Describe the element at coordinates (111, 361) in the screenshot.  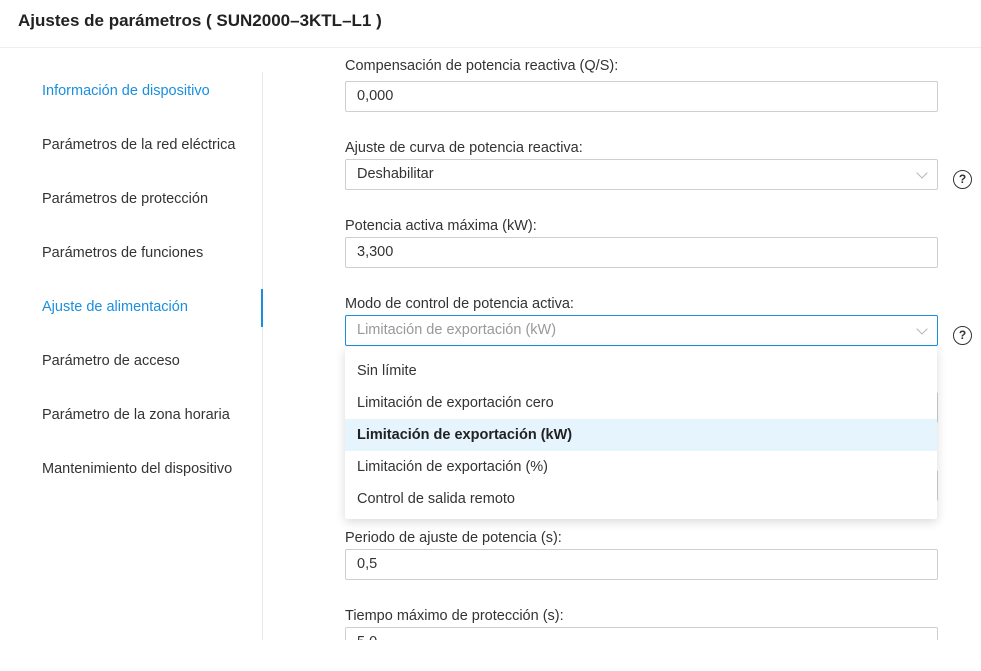
I see `sidebar-item-access-parameter: Parámetro de acceso` at that location.